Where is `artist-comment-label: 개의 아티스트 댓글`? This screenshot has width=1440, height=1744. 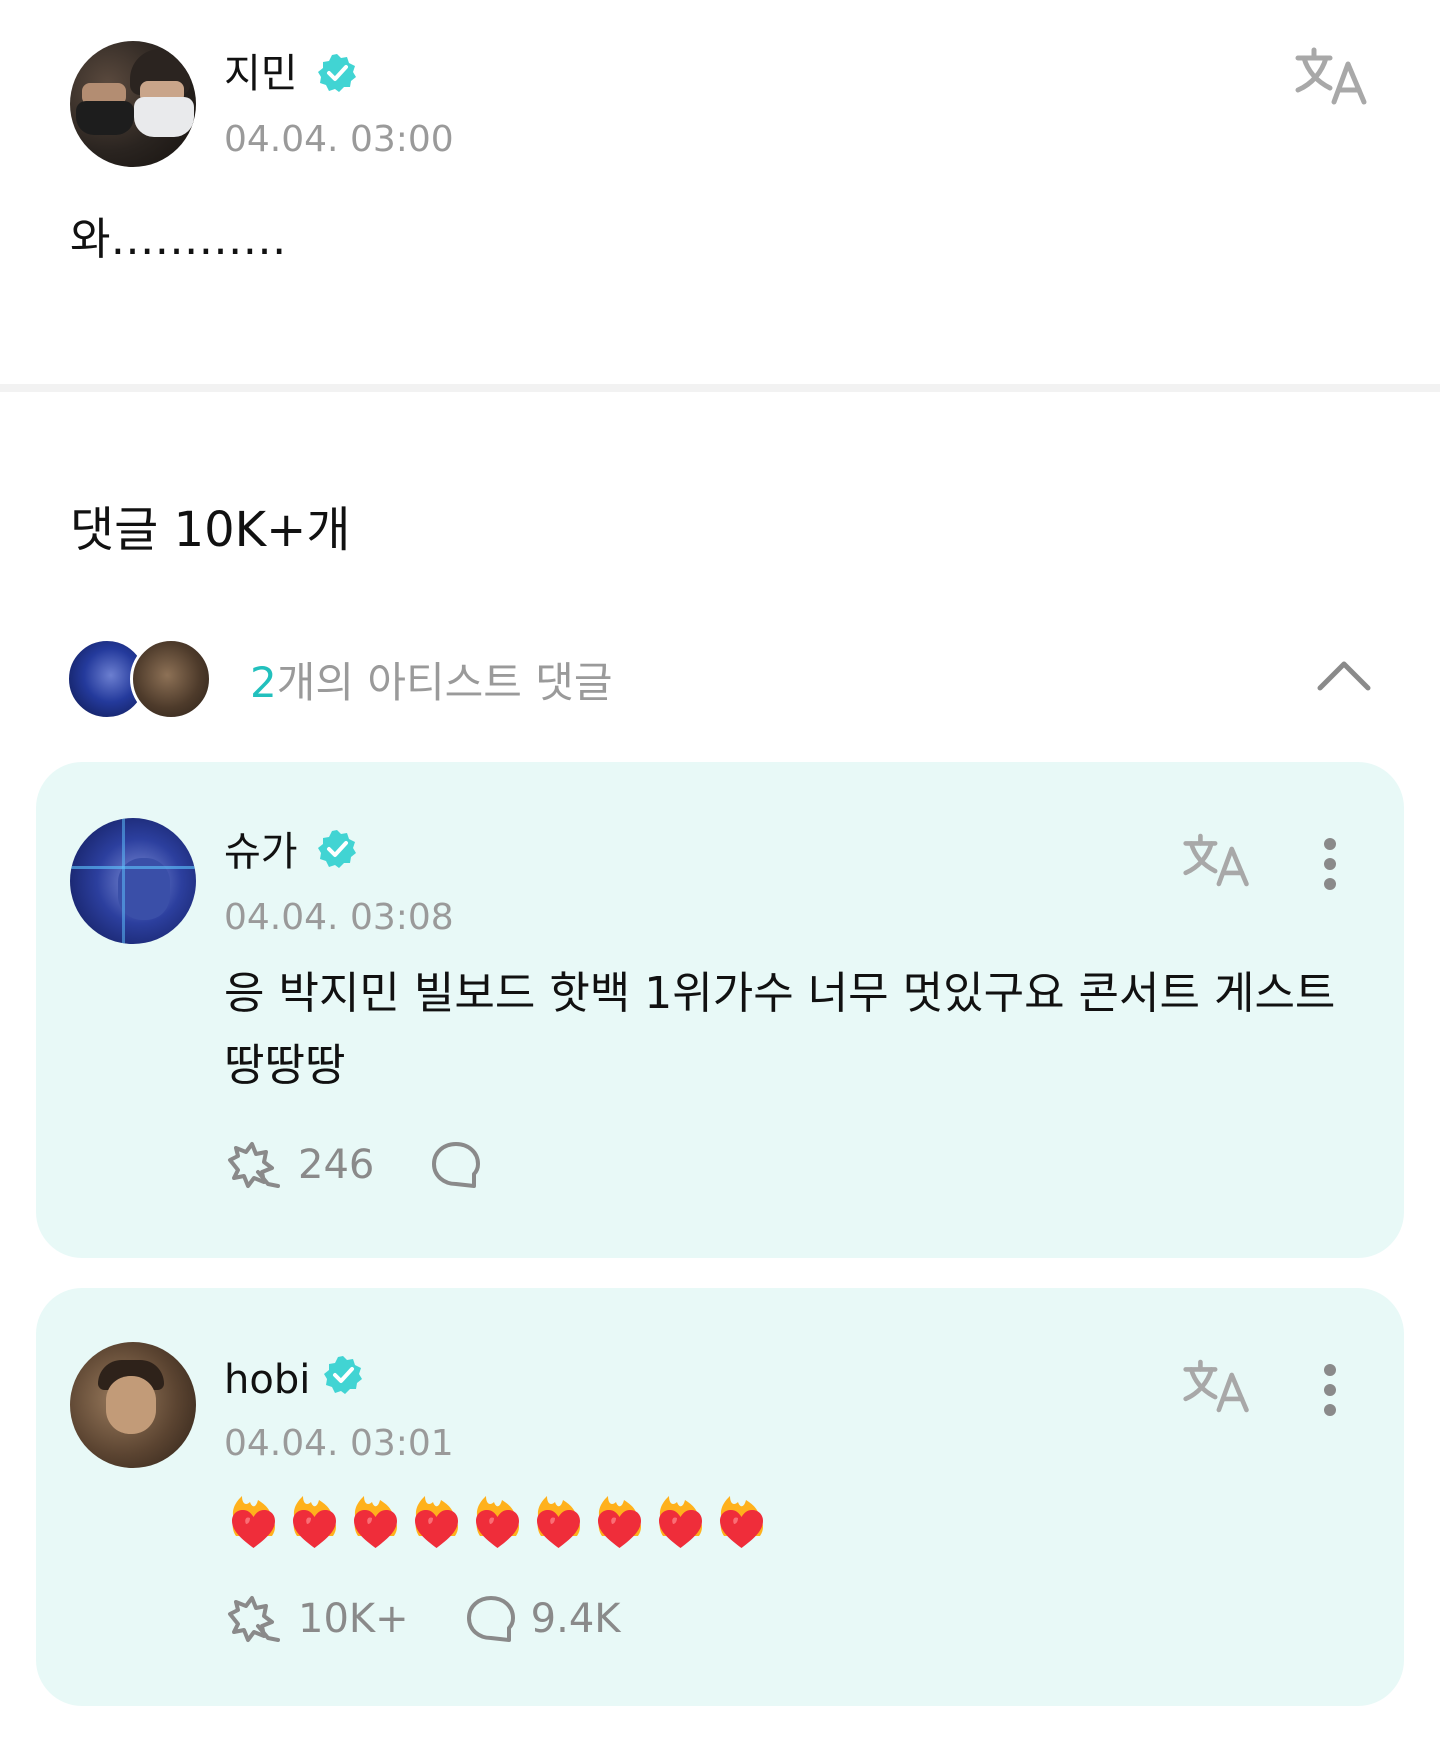
artist-comment-label: 개의 아티스트 댓글 is located at coordinates (444, 682).